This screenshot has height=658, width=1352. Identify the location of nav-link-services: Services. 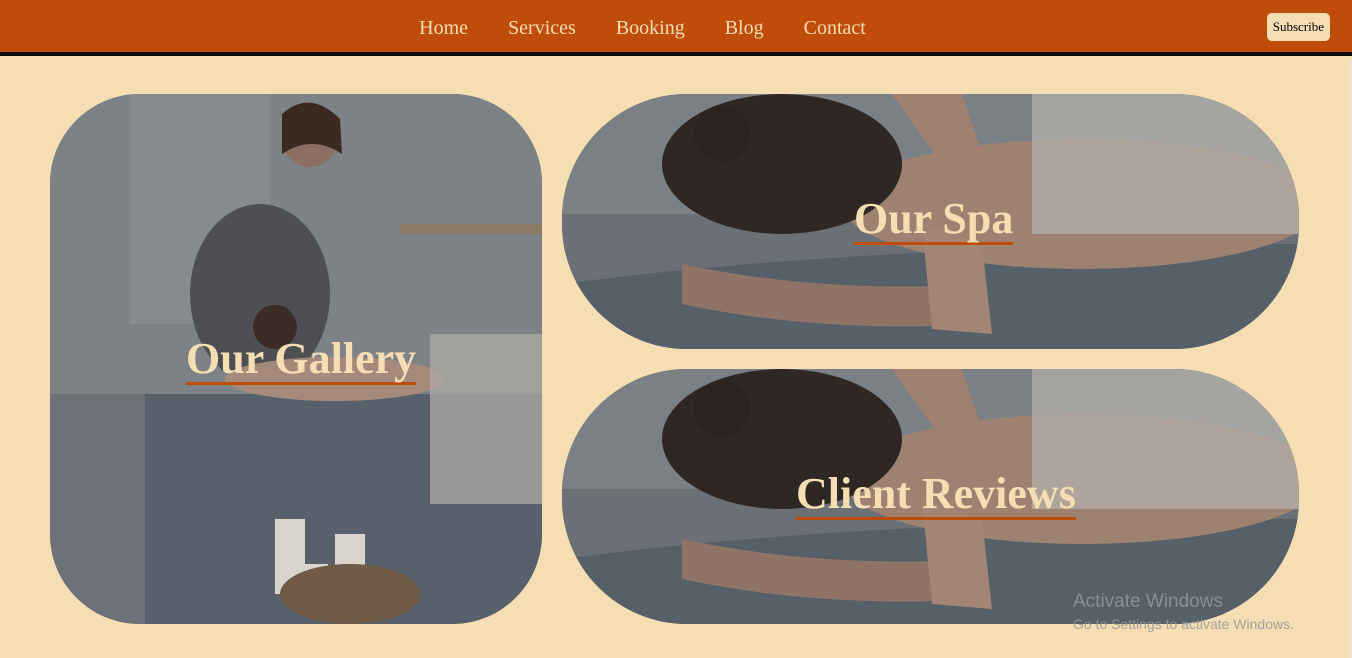
(542, 28).